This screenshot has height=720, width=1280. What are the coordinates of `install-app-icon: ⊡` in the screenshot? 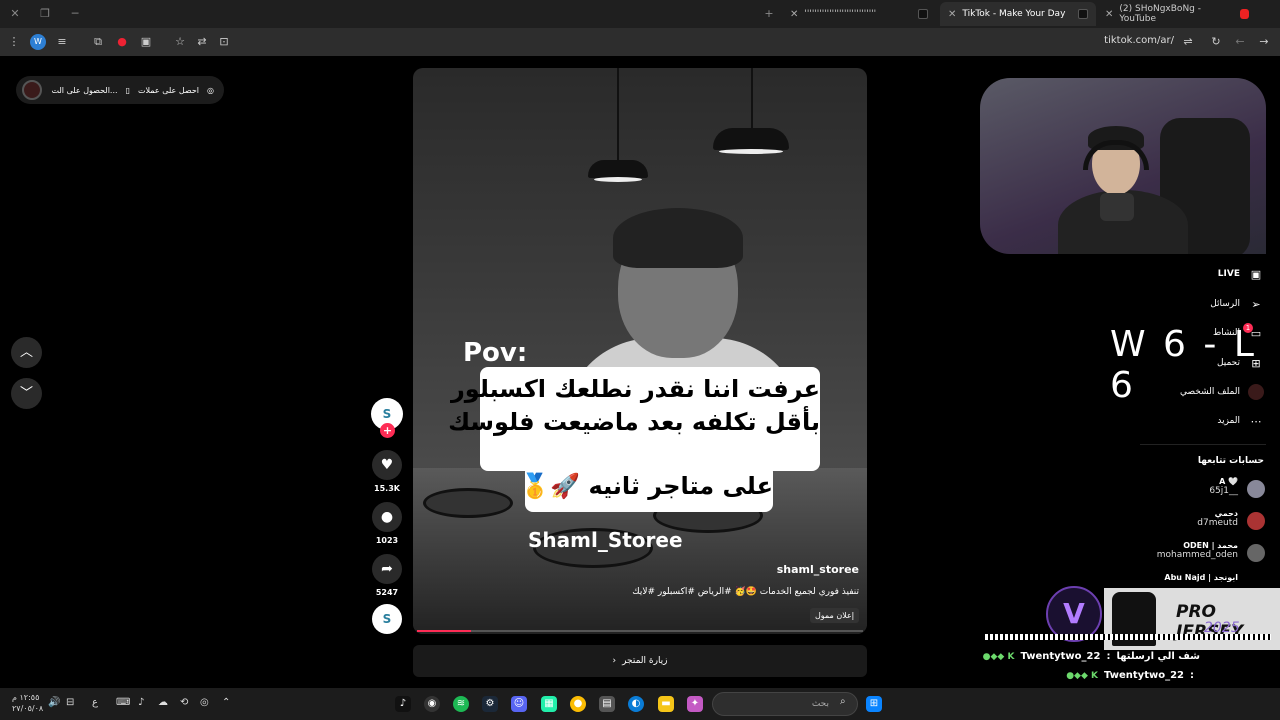 It's located at (224, 42).